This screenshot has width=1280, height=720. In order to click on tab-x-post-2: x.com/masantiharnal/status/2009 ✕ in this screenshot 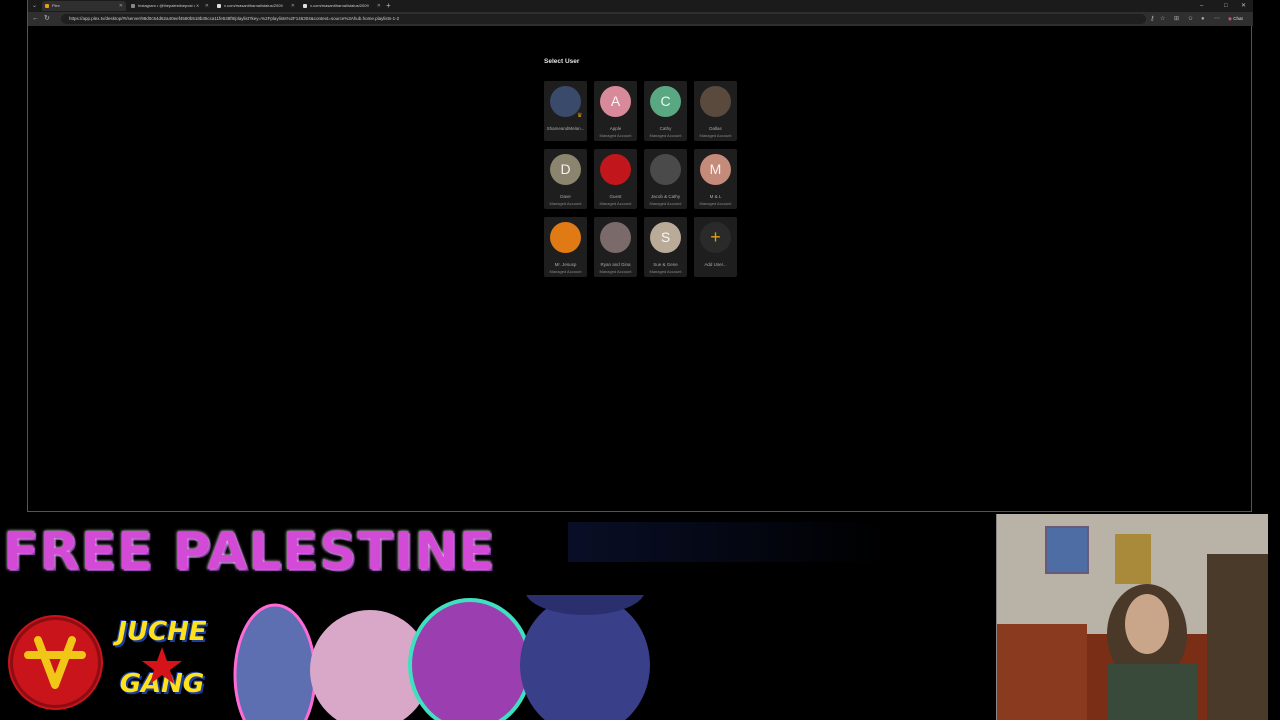, I will do `click(342, 6)`.